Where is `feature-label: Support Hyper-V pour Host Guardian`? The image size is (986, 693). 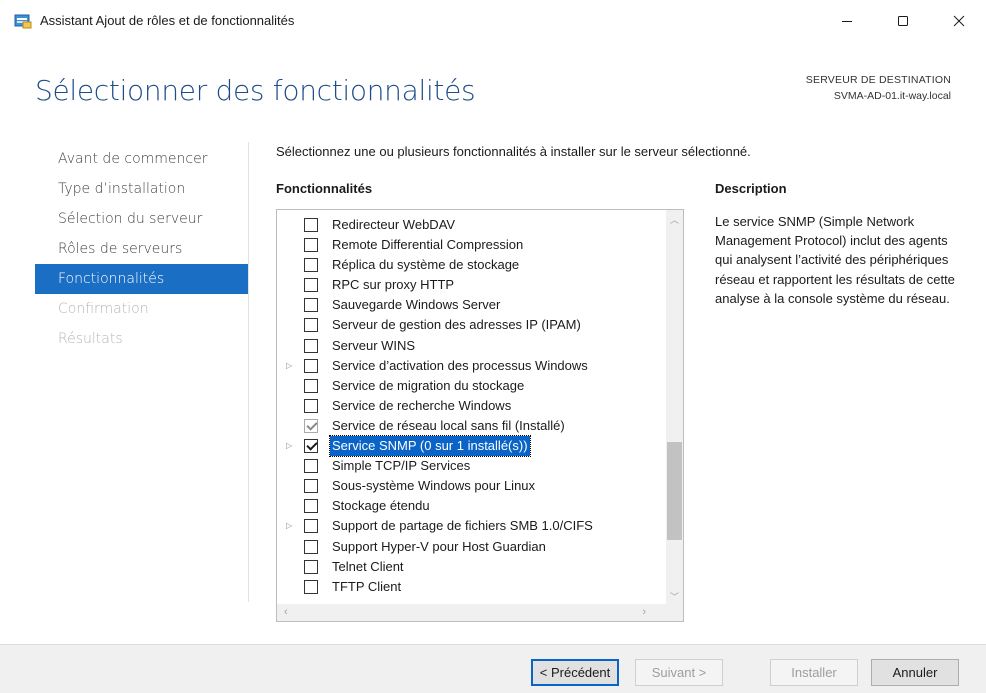 feature-label: Support Hyper-V pour Host Guardian is located at coordinates (439, 546).